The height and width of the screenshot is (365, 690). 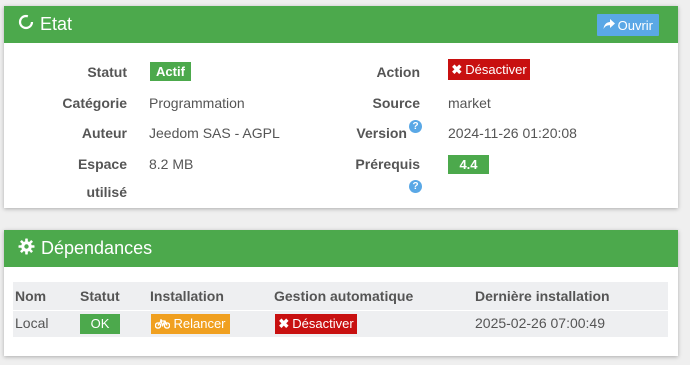 What do you see at coordinates (26, 249) in the screenshot?
I see `gear-icon` at bounding box center [26, 249].